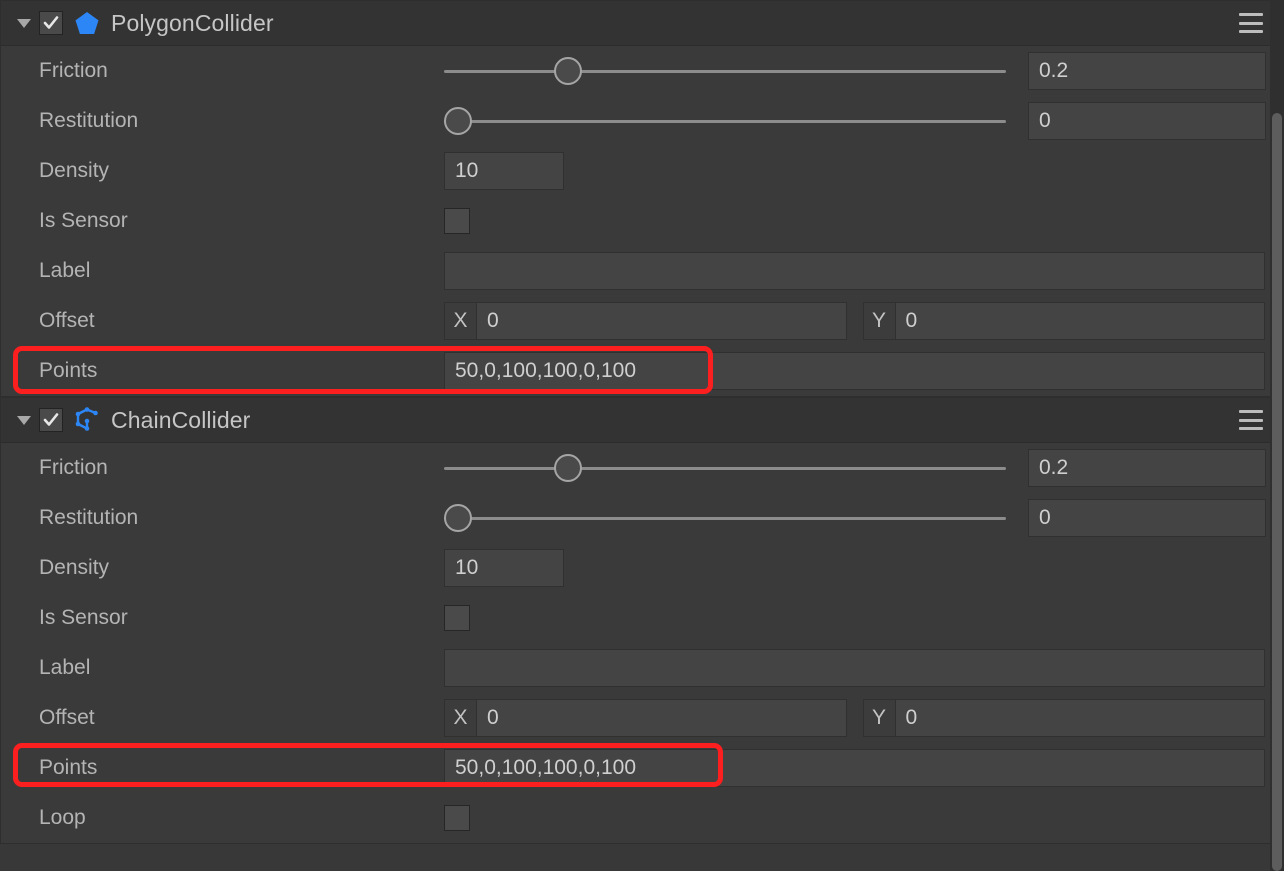 This screenshot has height=871, width=1284. What do you see at coordinates (192, 22) in the screenshot?
I see `component-title: PolygonCollider` at bounding box center [192, 22].